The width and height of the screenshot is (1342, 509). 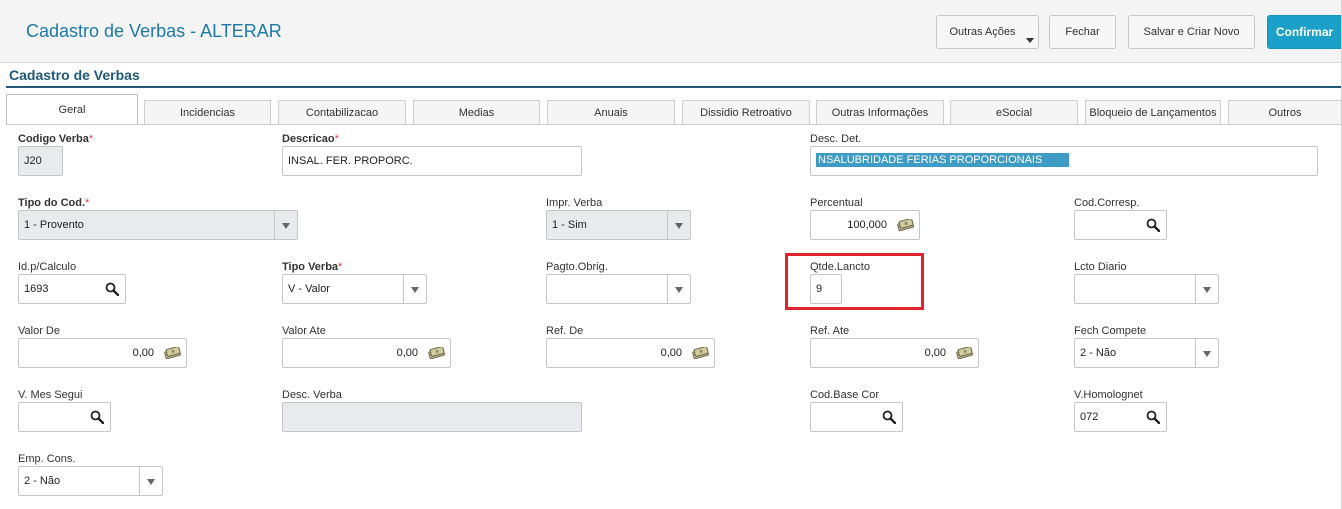 What do you see at coordinates (674, 87) in the screenshot?
I see `section-divider` at bounding box center [674, 87].